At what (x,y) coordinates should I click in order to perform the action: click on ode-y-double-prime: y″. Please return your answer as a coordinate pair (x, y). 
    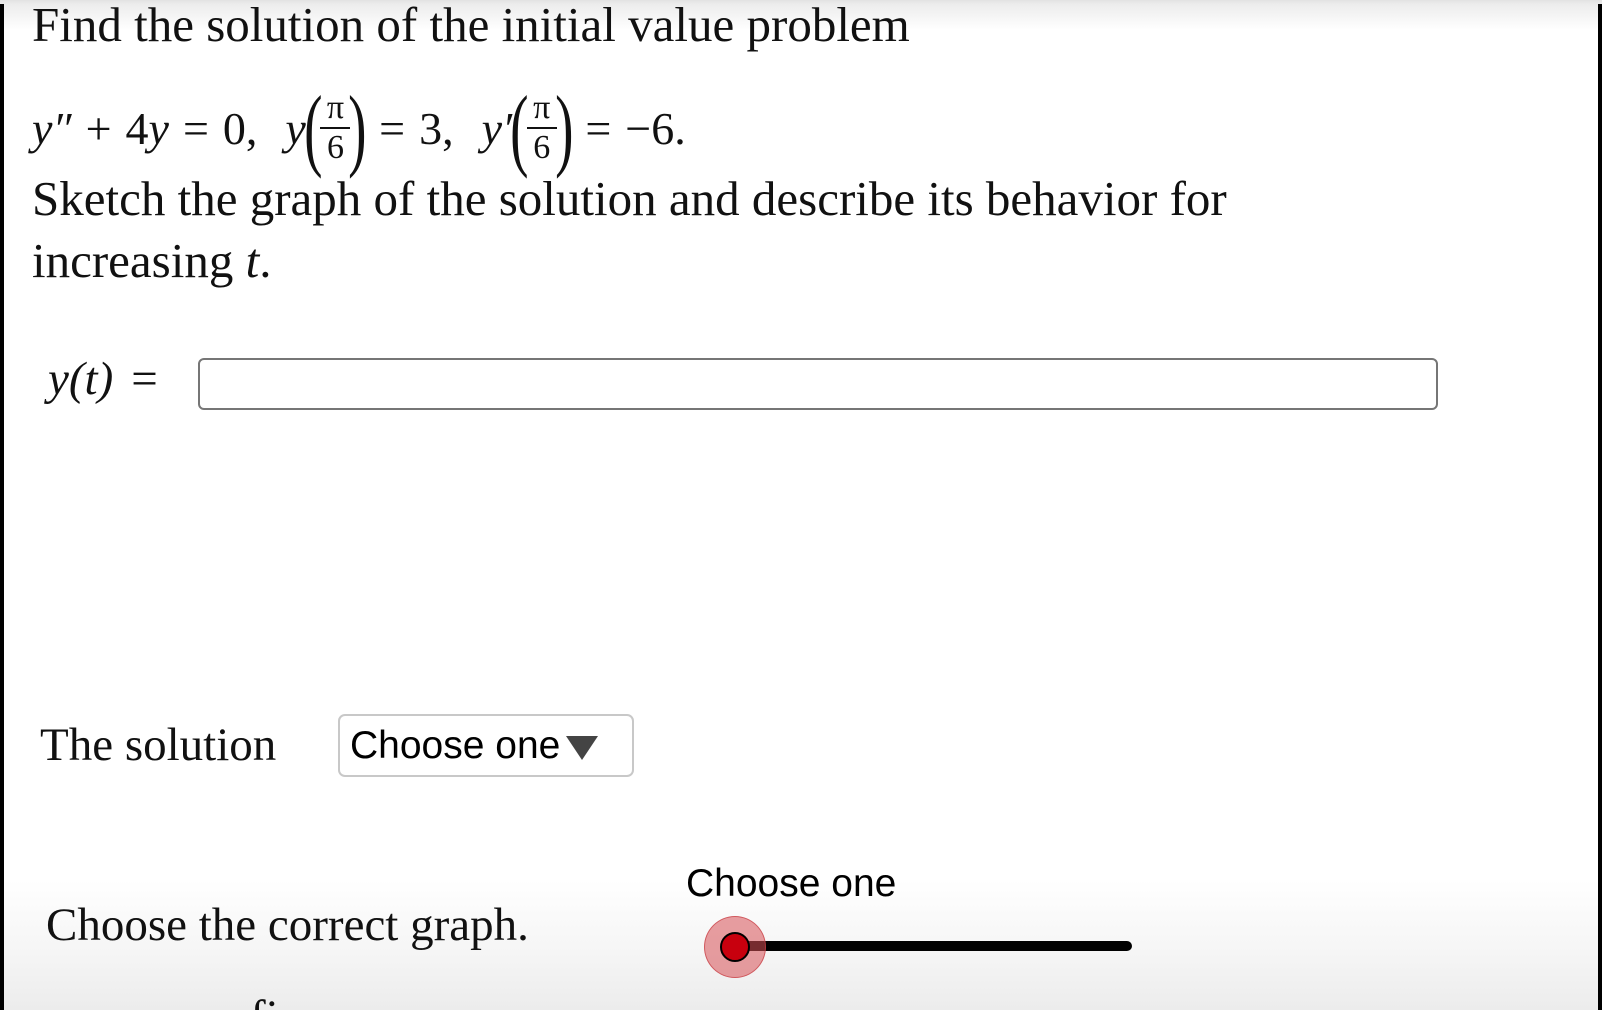
    Looking at the image, I should click on (52, 128).